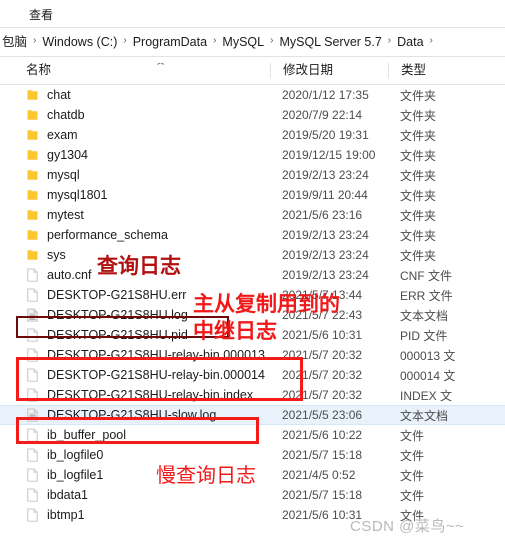  Describe the element at coordinates (65, 214) in the screenshot. I see `file-name-label: mytest` at that location.